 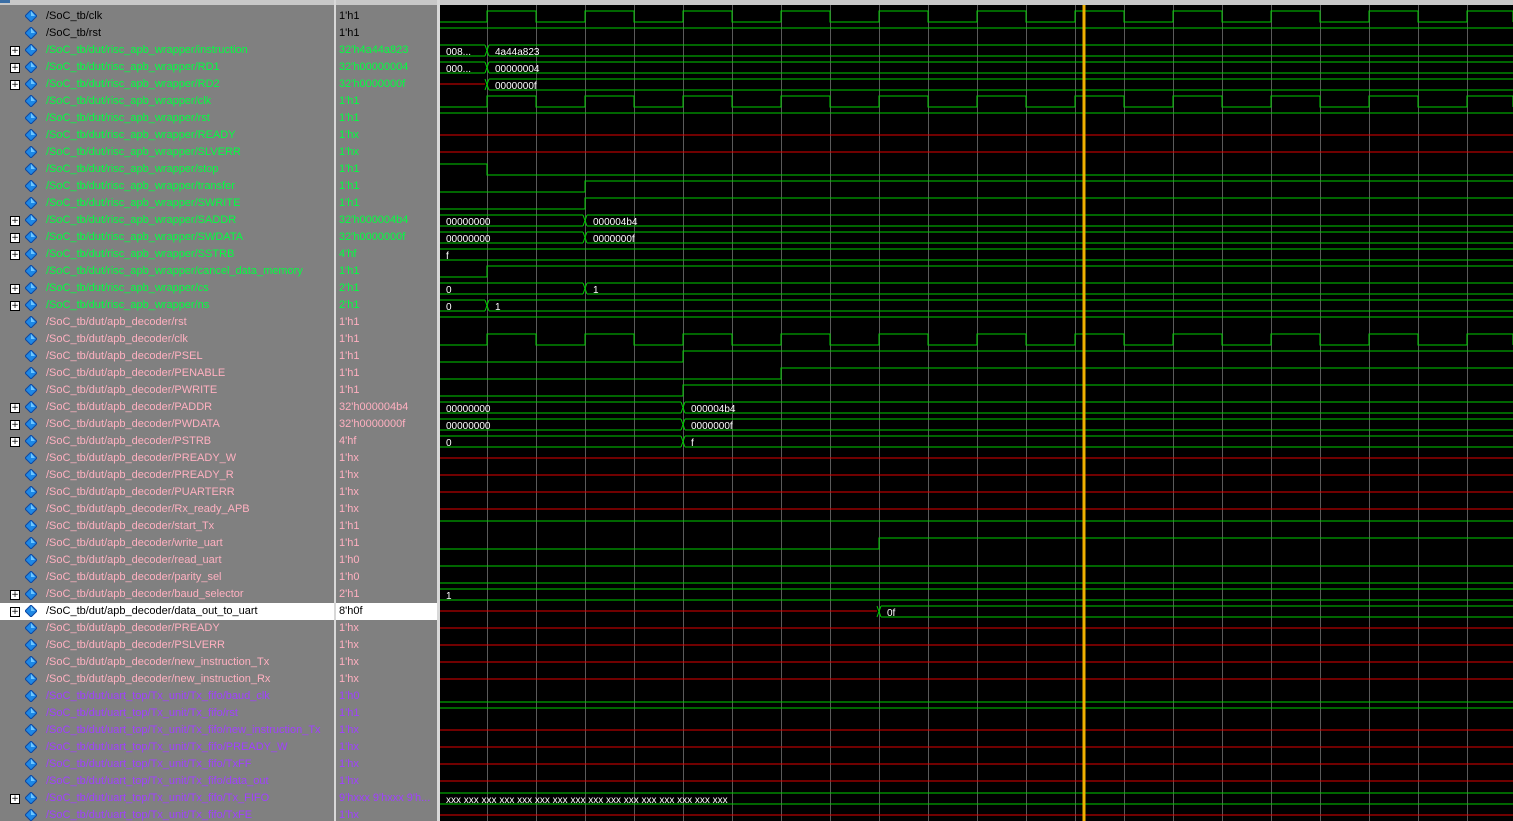 What do you see at coordinates (167, 373) in the screenshot?
I see `signal-row: /SoC_tb/dut/apb_decoder/PENABLE` at bounding box center [167, 373].